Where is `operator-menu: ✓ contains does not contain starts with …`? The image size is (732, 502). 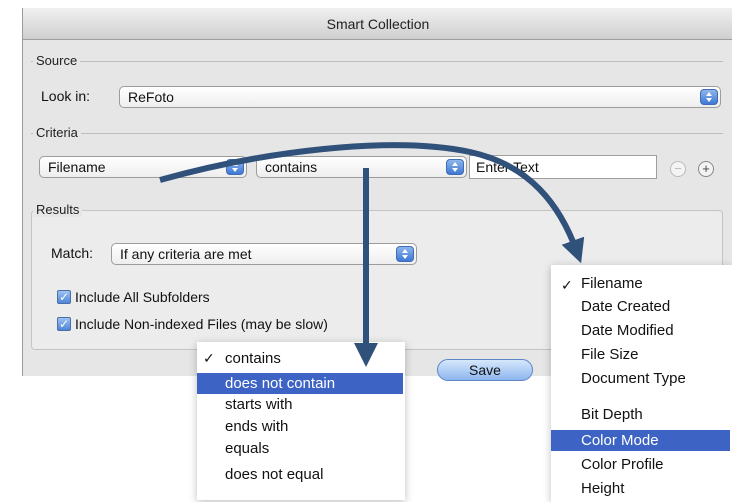 operator-menu: ✓ contains does not contain starts with … is located at coordinates (301, 421).